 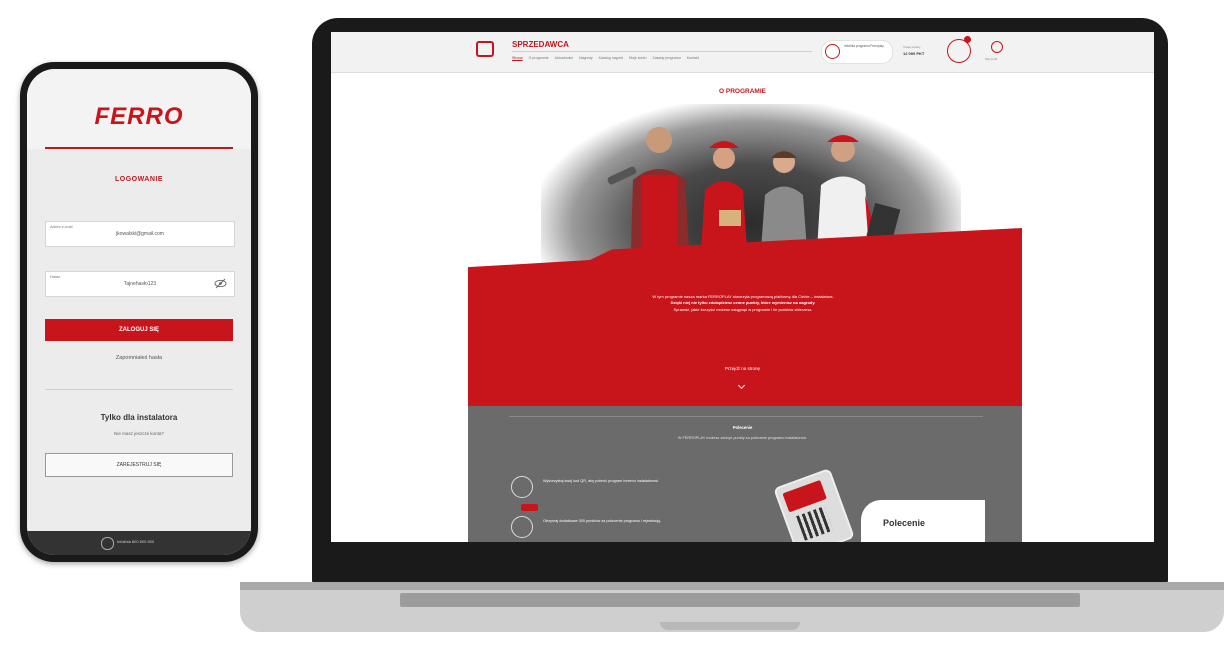 What do you see at coordinates (732, 586) in the screenshot?
I see `laptop-hinge` at bounding box center [732, 586].